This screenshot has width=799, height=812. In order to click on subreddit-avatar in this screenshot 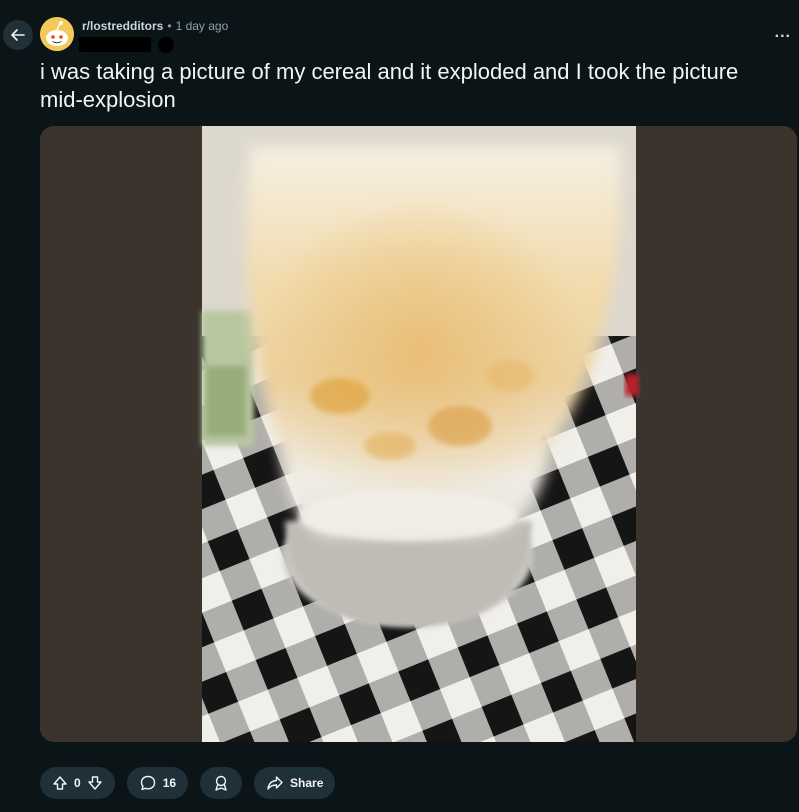, I will do `click(57, 34)`.